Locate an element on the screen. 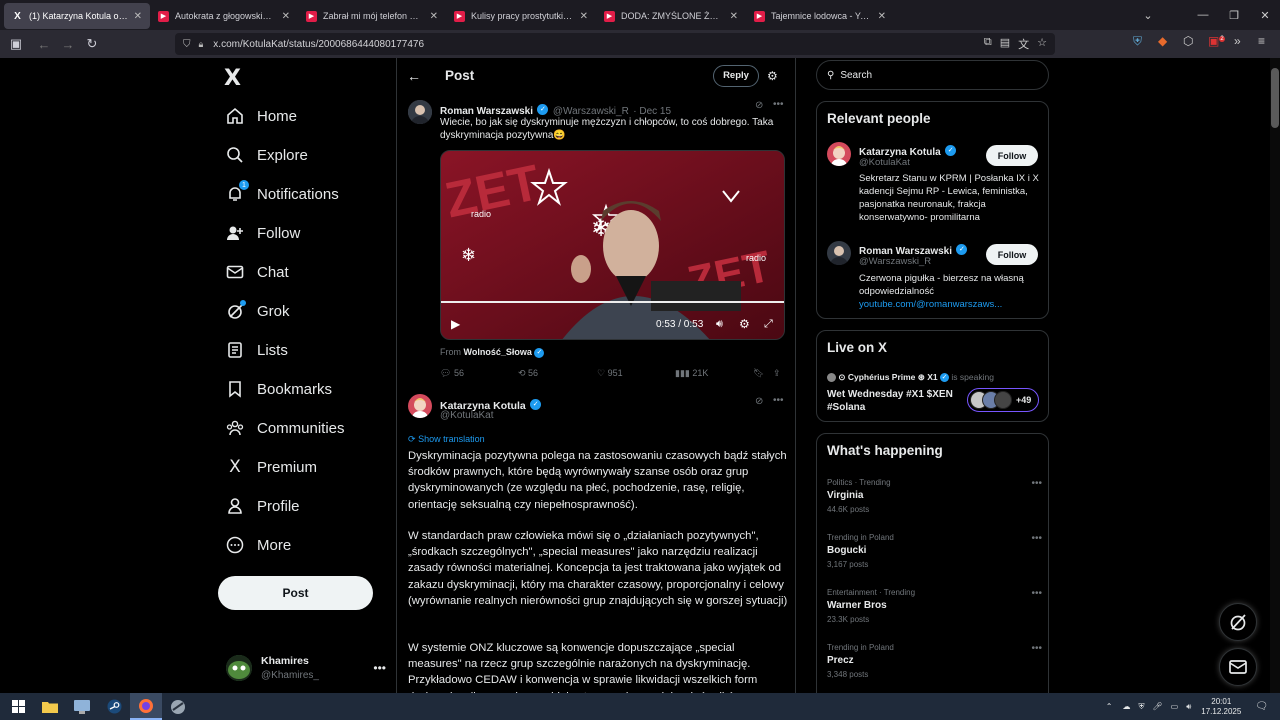 This screenshot has width=1280, height=720. person-handle: @Warszawski_R is located at coordinates (895, 261).